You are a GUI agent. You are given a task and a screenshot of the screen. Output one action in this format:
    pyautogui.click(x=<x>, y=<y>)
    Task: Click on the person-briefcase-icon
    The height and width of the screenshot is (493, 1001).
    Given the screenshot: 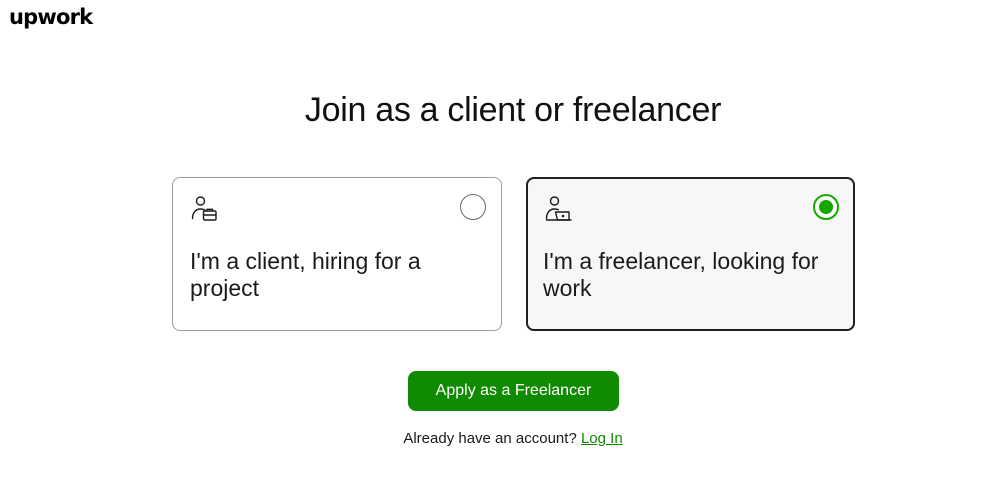 What is the action you would take?
    pyautogui.click(x=205, y=210)
    